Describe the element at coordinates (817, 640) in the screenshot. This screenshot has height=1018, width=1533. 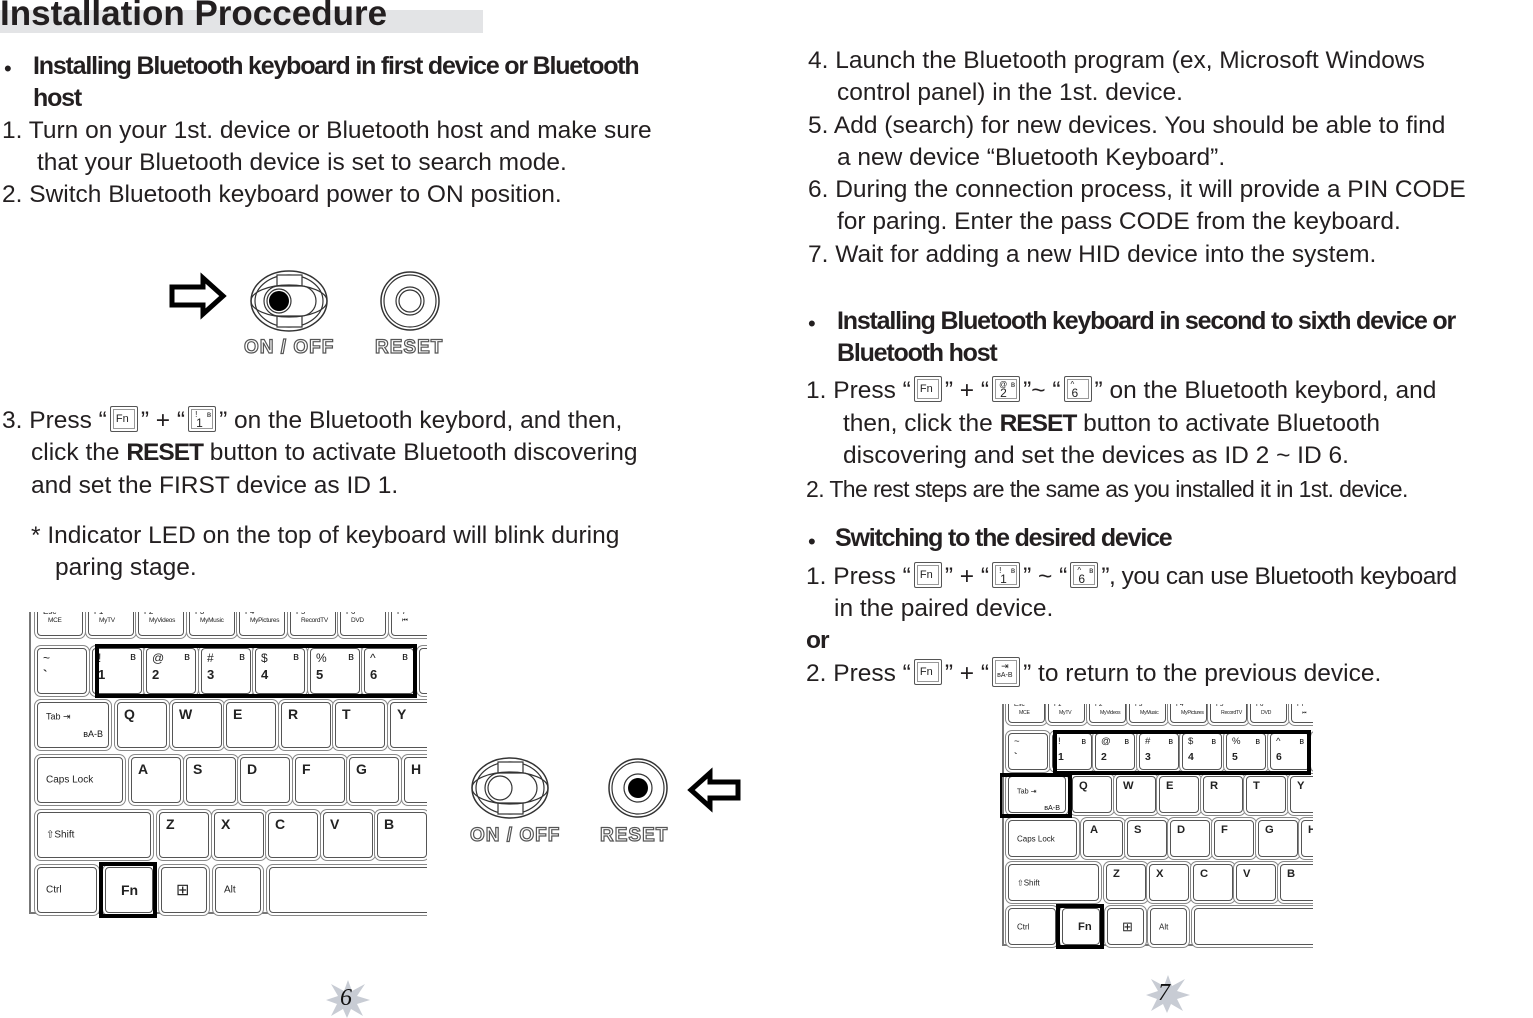
I see `or-label: or` at that location.